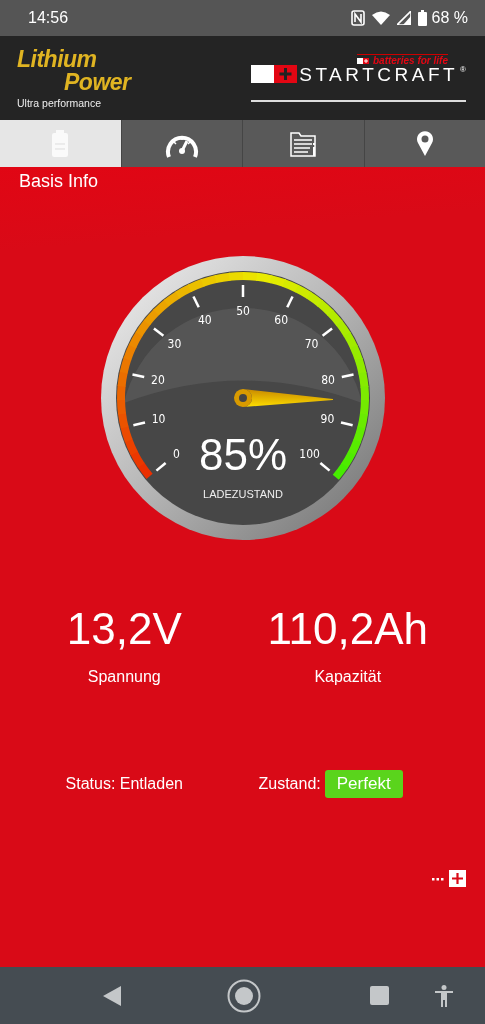 The width and height of the screenshot is (485, 1024). Describe the element at coordinates (327, 419) in the screenshot. I see `tick-label: 90` at that location.